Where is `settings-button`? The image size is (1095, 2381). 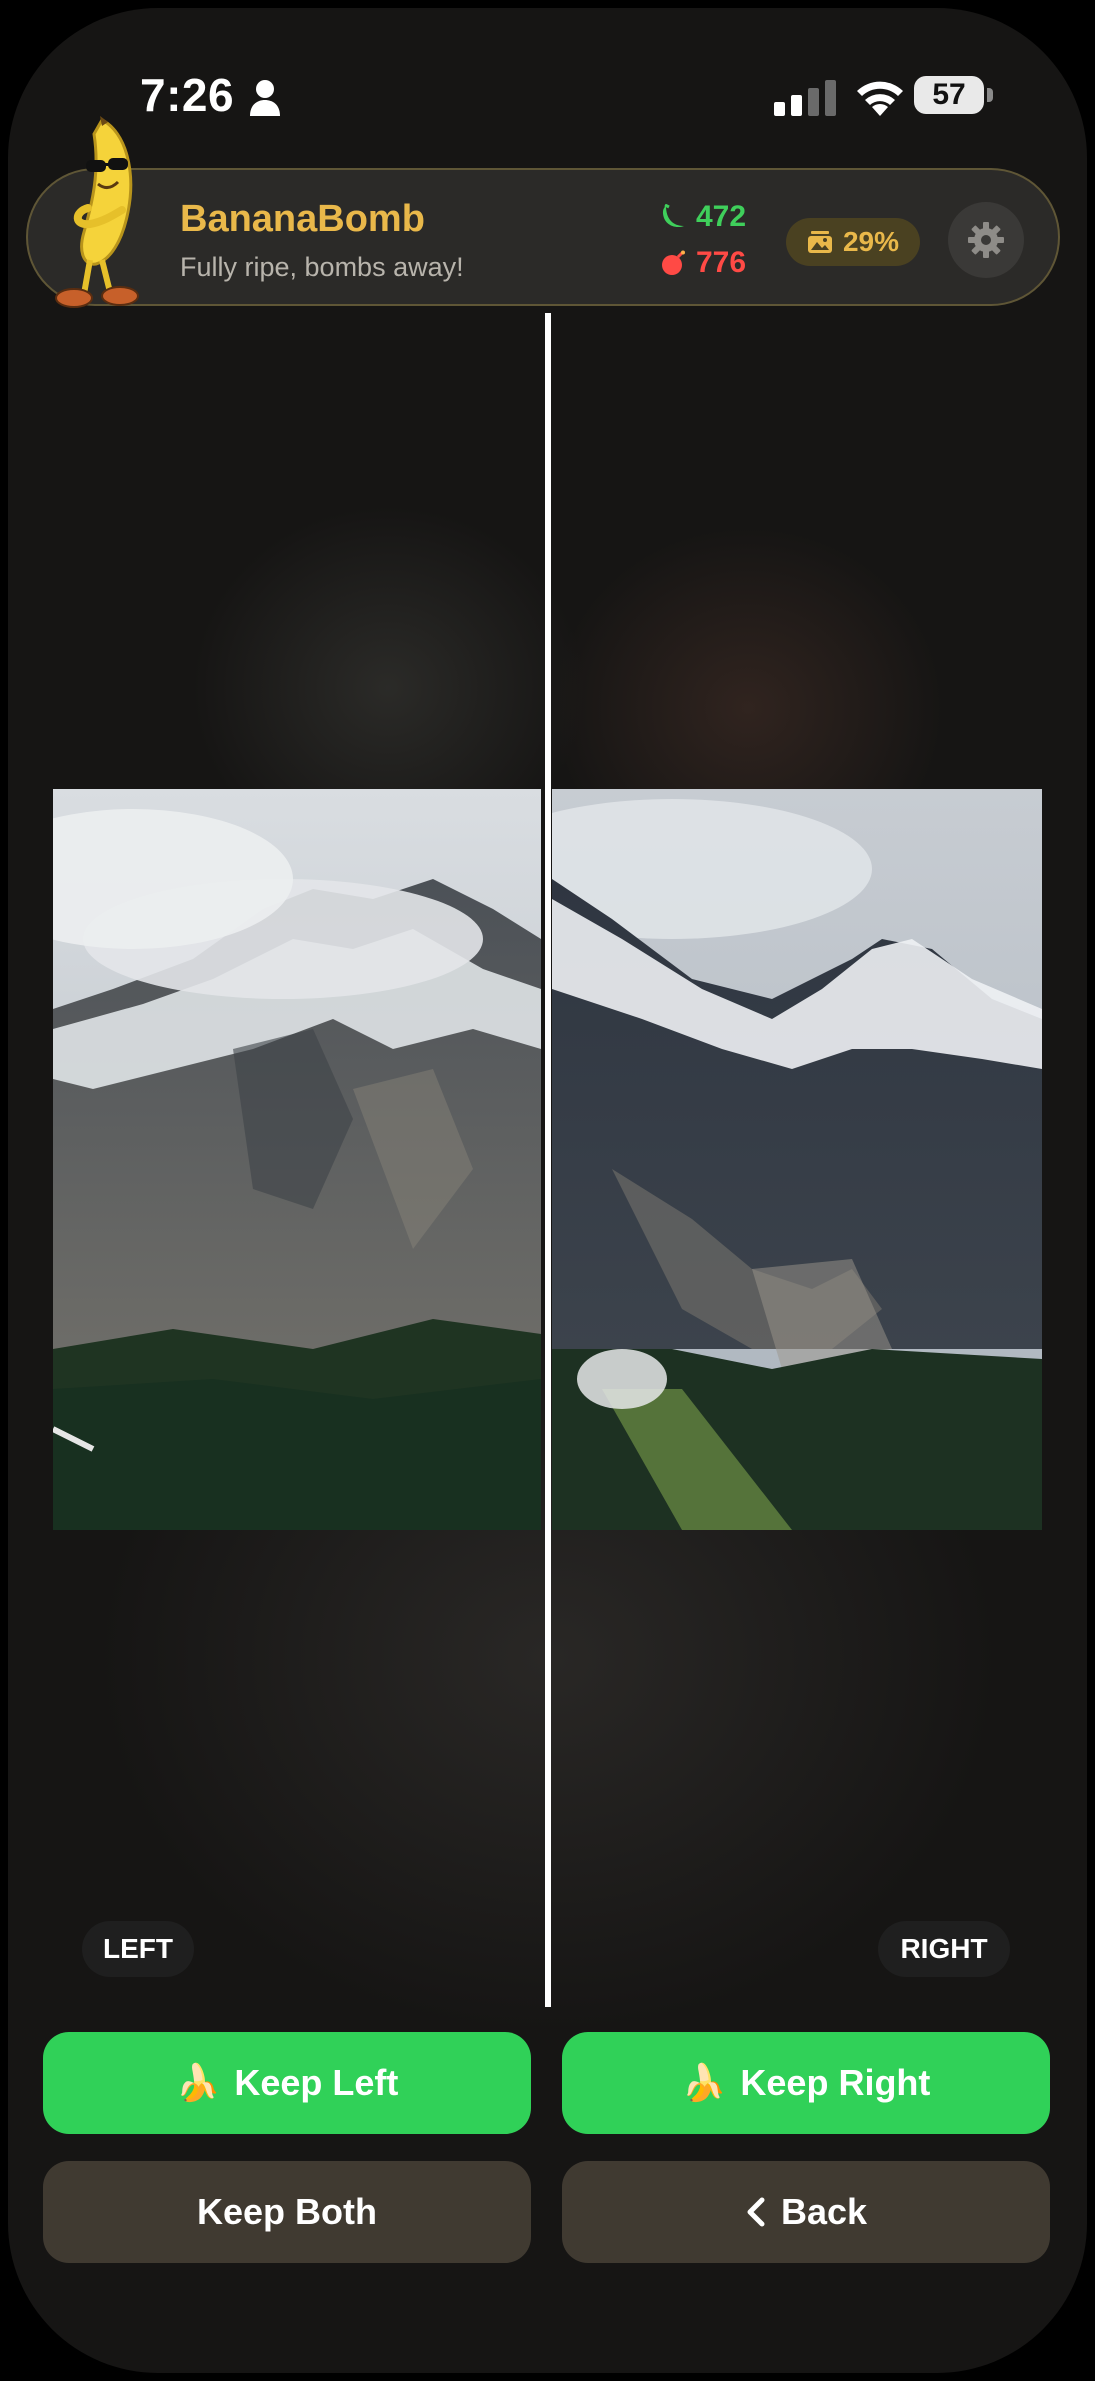
settings-button is located at coordinates (986, 240).